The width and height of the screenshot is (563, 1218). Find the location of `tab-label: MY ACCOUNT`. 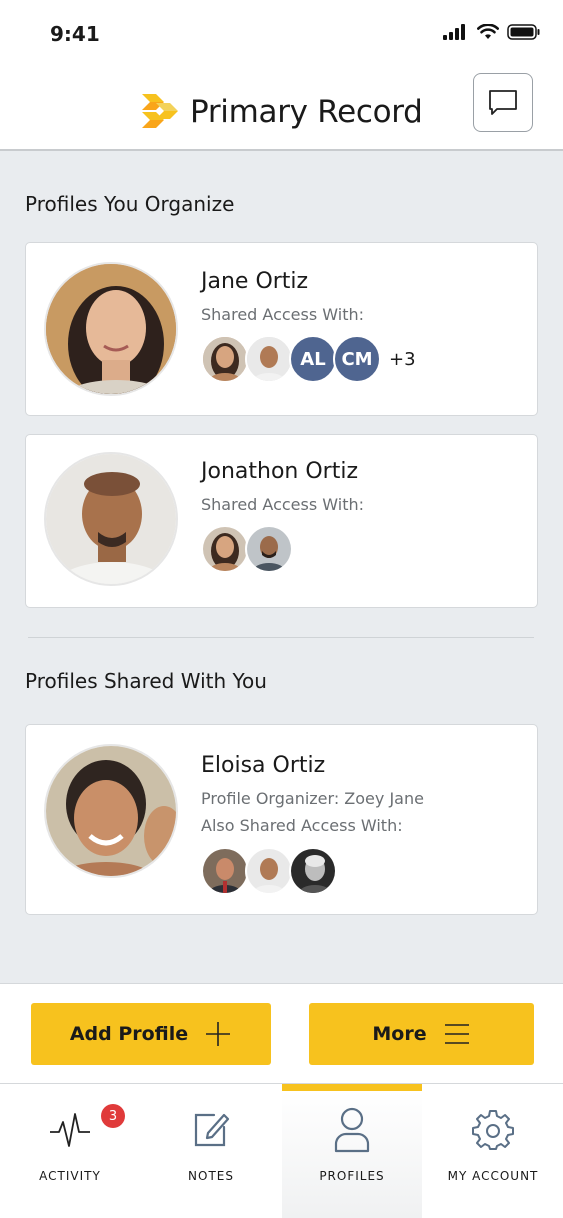

tab-label: MY ACCOUNT is located at coordinates (493, 1176).